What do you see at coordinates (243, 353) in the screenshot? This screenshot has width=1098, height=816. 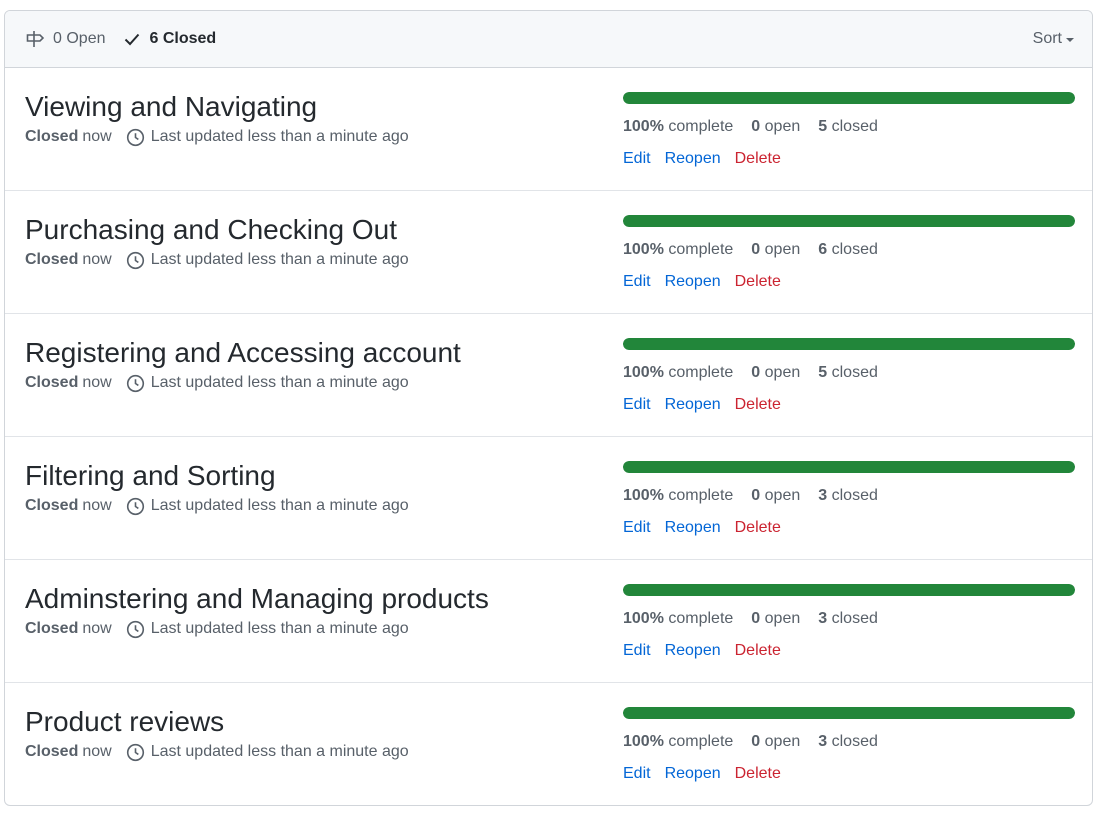 I see `milestone-title: Registering and Accessing account` at bounding box center [243, 353].